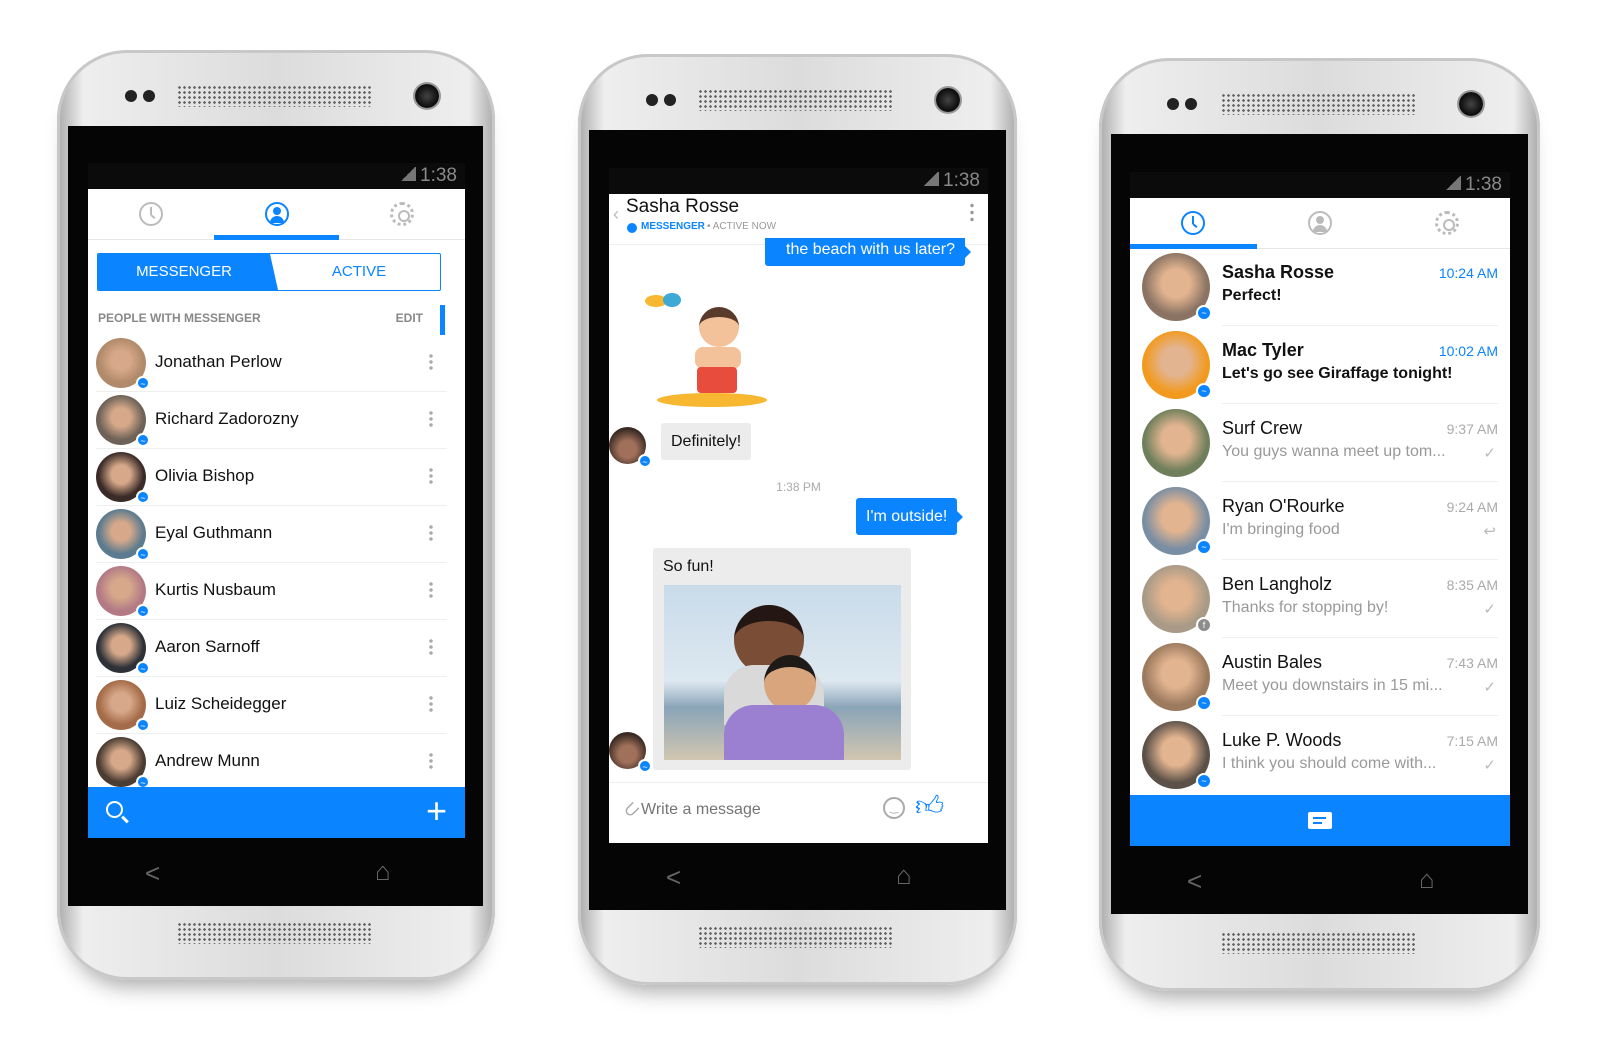  Describe the element at coordinates (929, 806) in the screenshot. I see `like-thumb-icon: 👍︎` at that location.